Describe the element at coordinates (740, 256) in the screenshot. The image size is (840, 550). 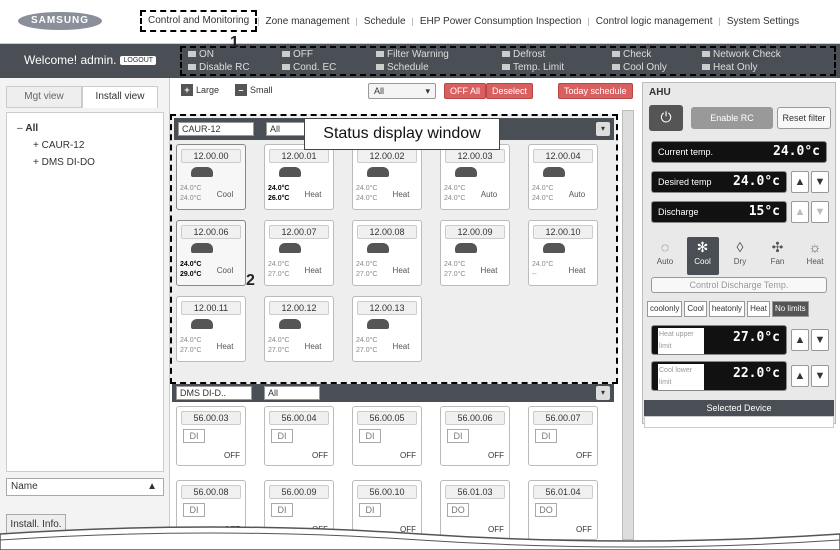
I see `mode-dry: ◊ Dry` at that location.